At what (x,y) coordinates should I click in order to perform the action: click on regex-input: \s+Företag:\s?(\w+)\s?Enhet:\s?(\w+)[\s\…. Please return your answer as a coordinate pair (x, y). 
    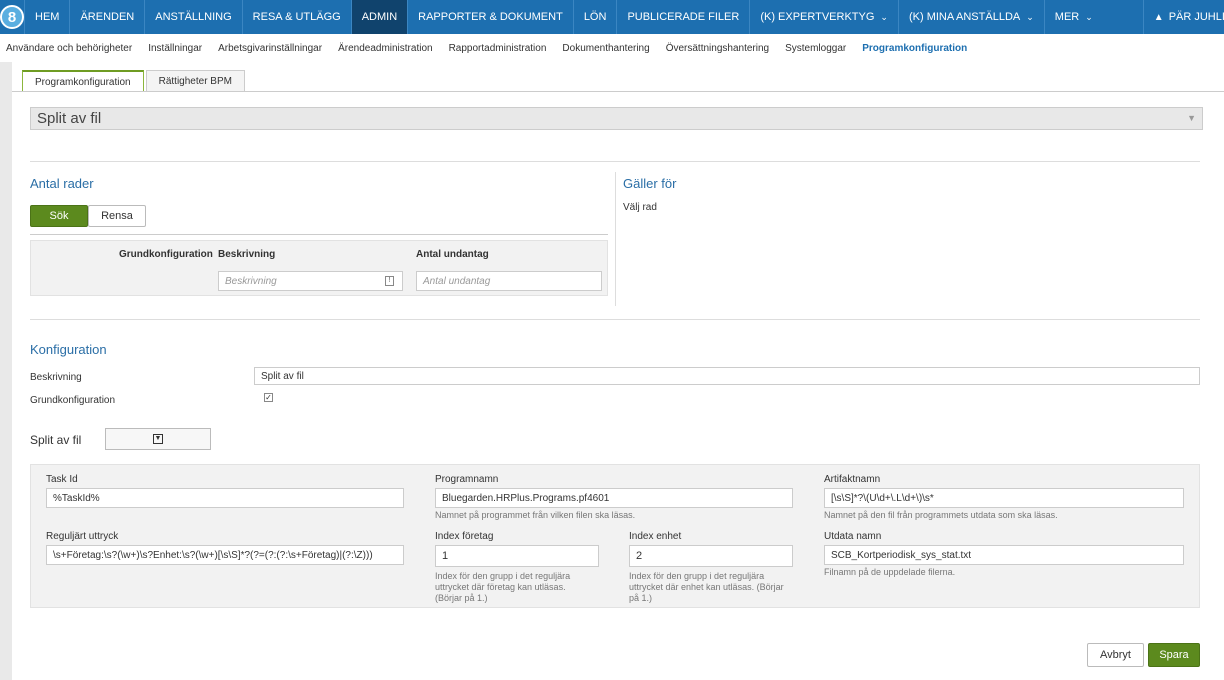
    Looking at the image, I should click on (225, 555).